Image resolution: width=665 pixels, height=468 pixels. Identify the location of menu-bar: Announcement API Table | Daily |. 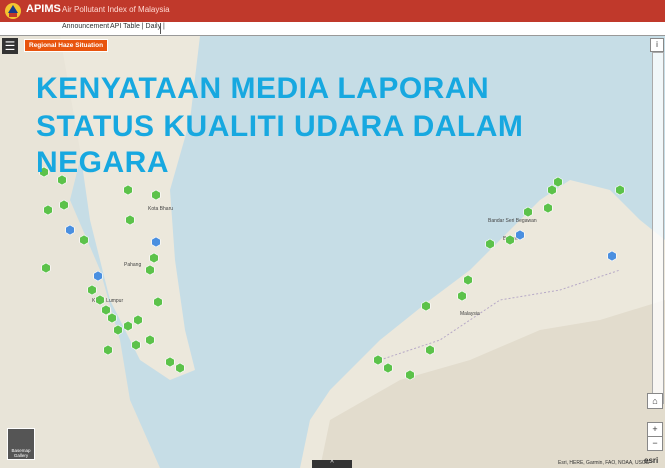
(332, 29).